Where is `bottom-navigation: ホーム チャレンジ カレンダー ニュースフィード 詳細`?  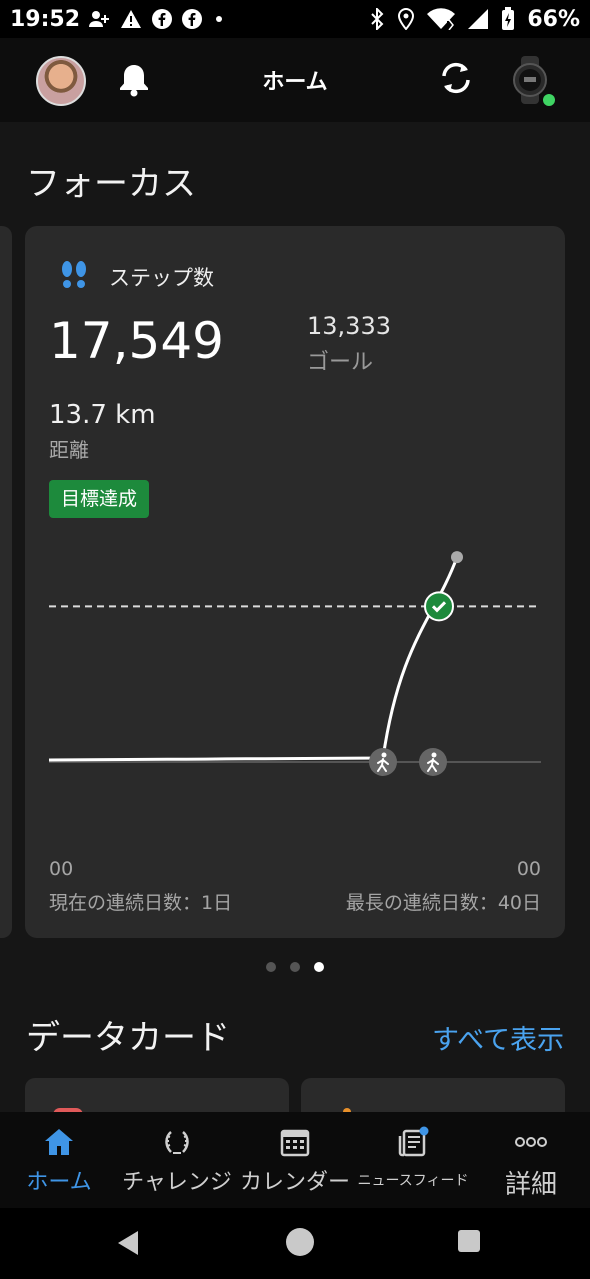
bottom-navigation: ホーム チャレンジ カレンダー ニュースフィード 詳細 is located at coordinates (295, 1160).